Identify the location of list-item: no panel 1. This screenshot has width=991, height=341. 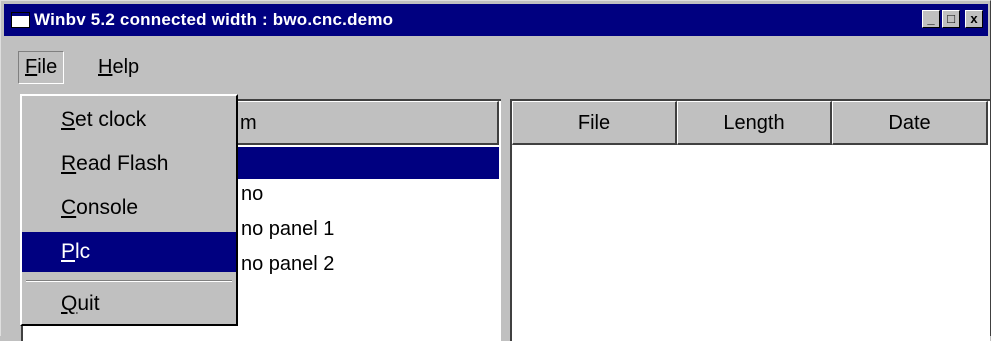
(287, 229).